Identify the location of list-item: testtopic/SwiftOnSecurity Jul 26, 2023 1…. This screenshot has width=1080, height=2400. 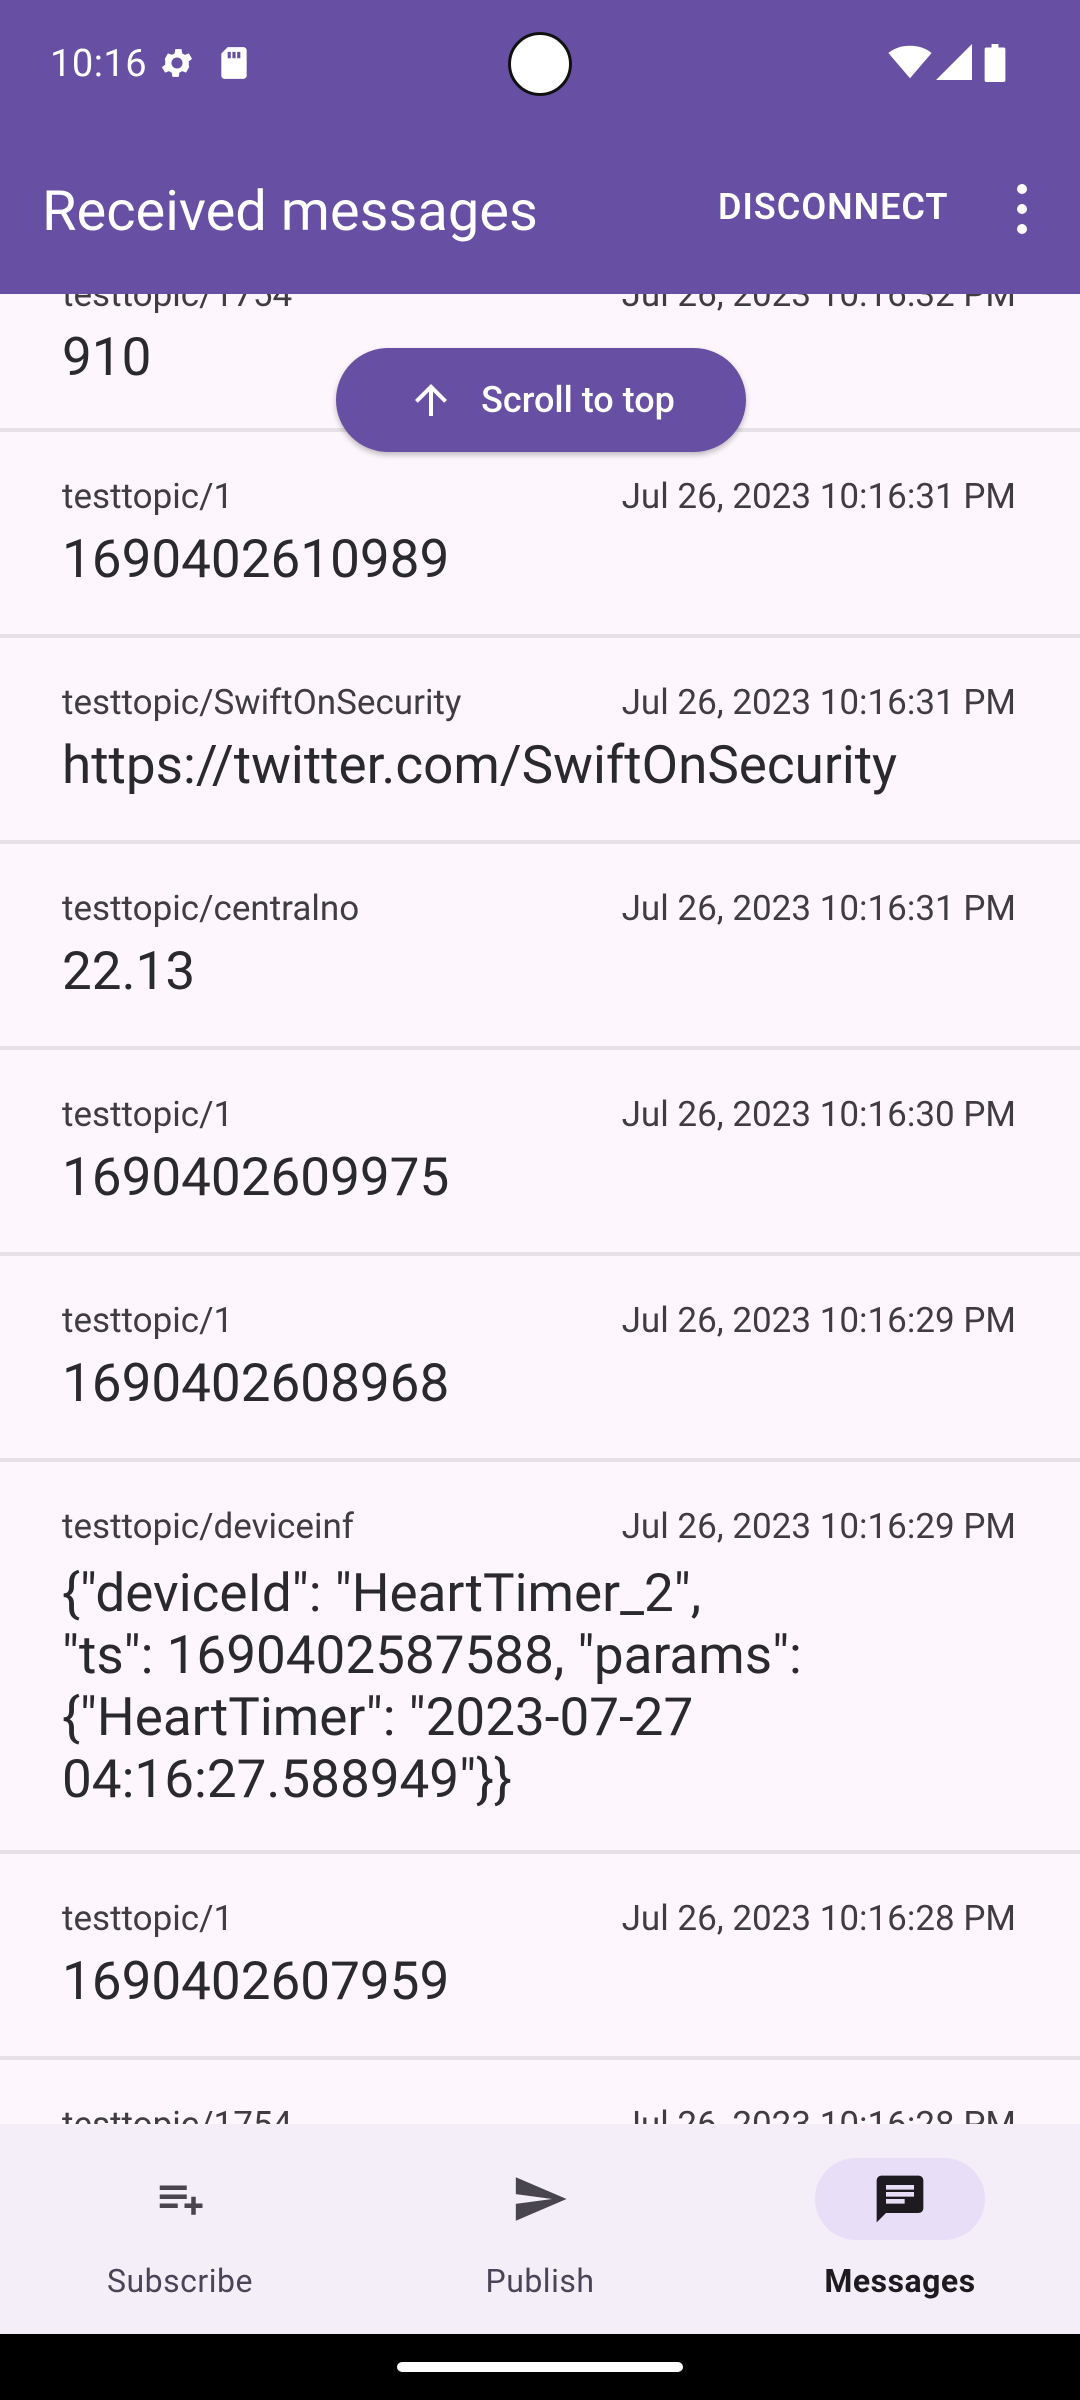
(540, 741).